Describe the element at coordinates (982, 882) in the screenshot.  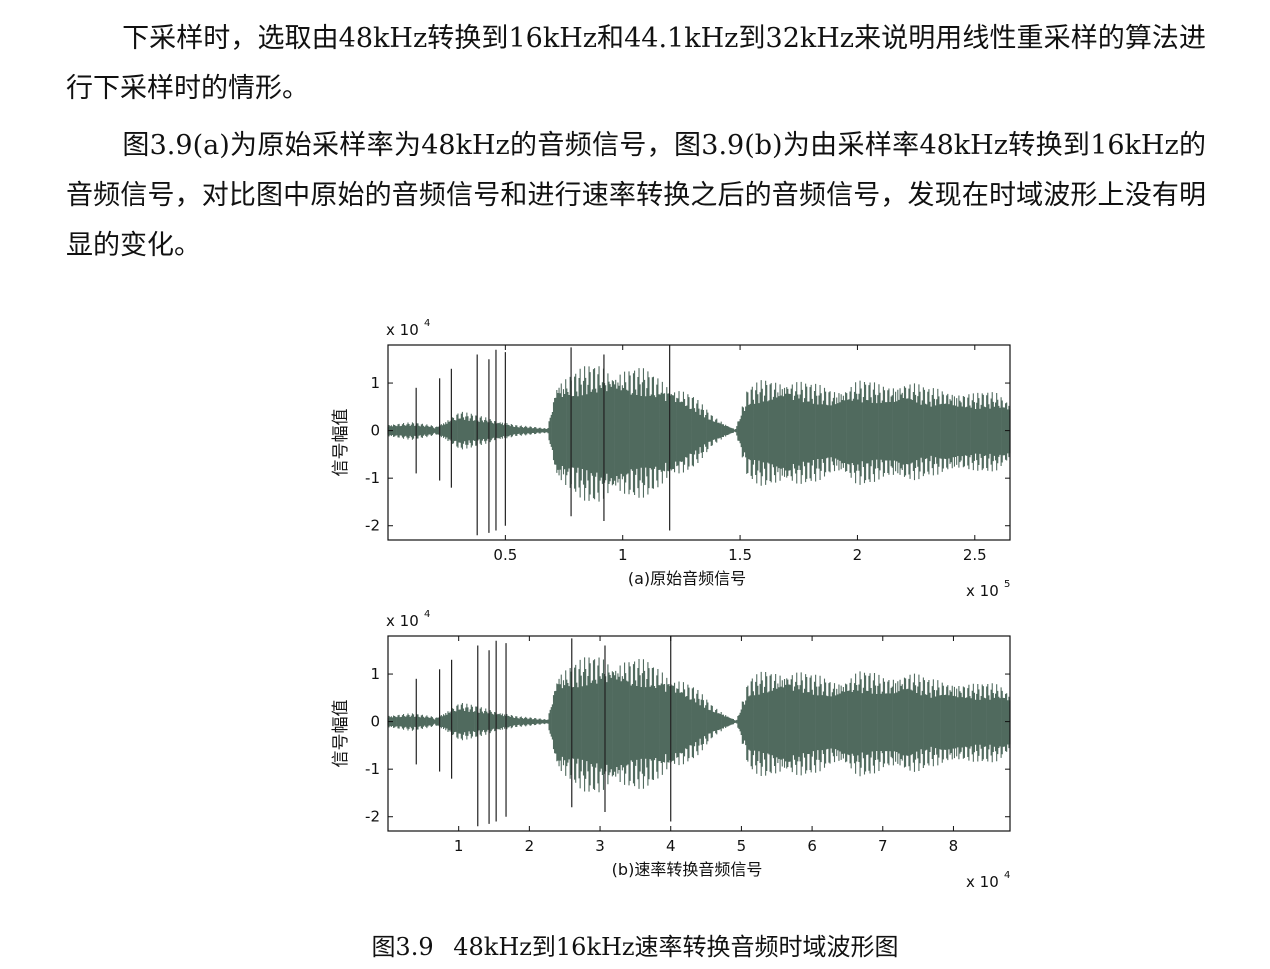
I see `panel-b-x-multiplier: x 10` at that location.